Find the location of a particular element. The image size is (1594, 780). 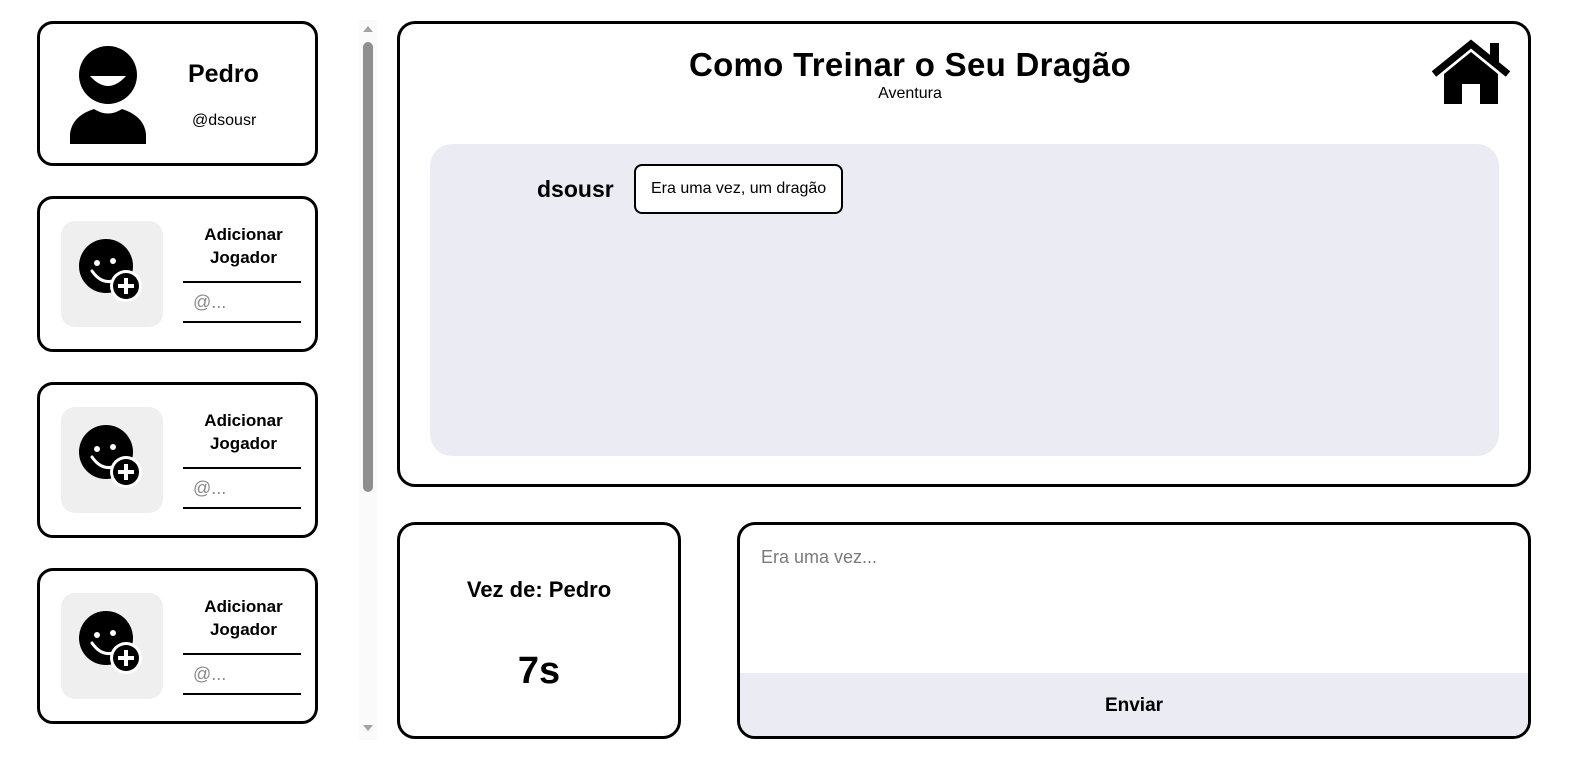

turn-label: Vez de: Pedro is located at coordinates (539, 589).